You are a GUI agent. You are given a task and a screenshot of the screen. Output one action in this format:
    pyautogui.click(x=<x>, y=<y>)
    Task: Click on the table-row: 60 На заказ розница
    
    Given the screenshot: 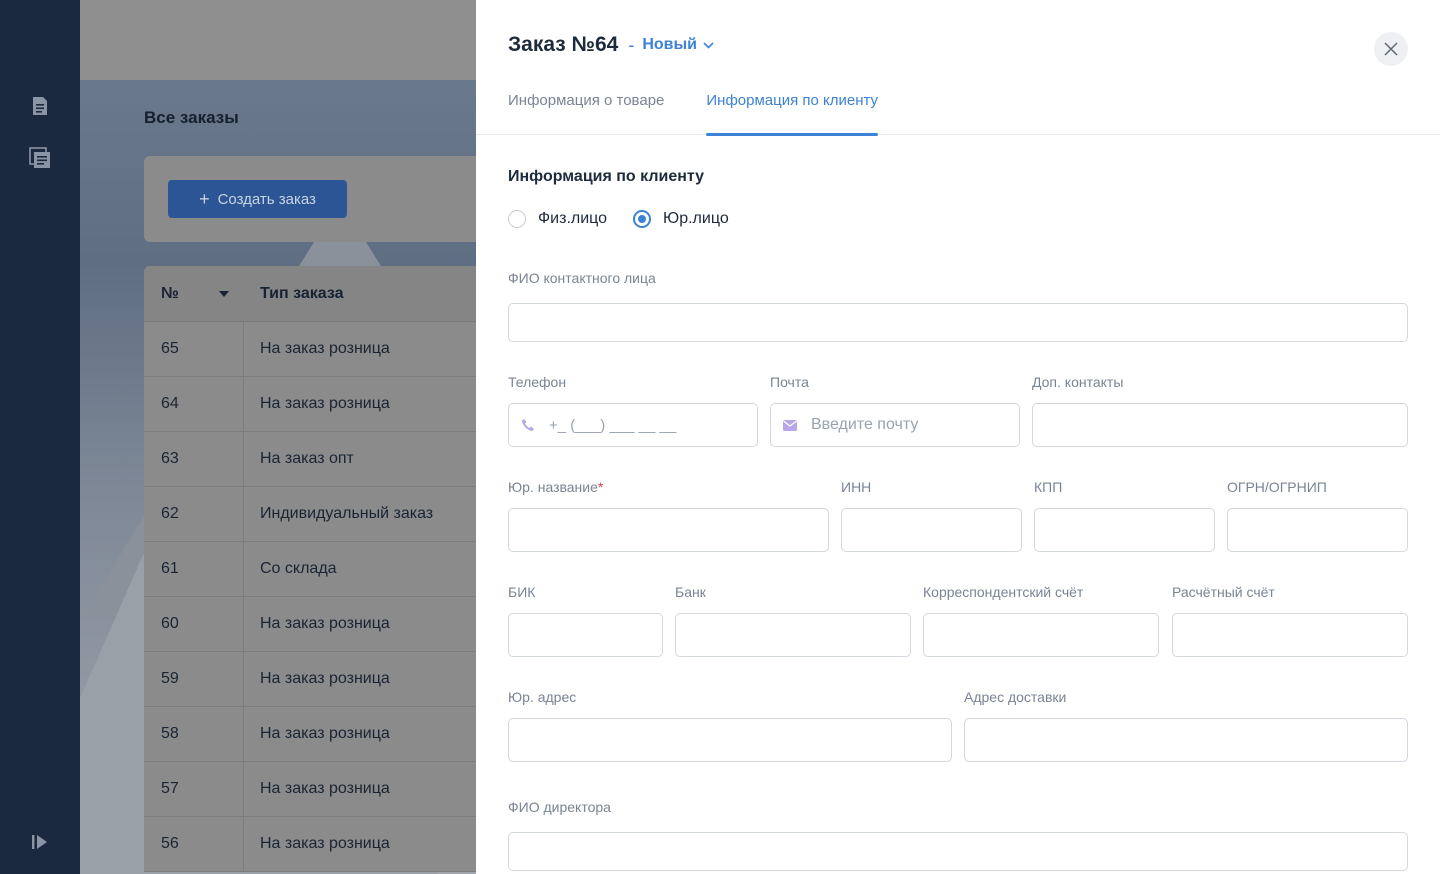 What is the action you would take?
    pyautogui.click(x=310, y=624)
    